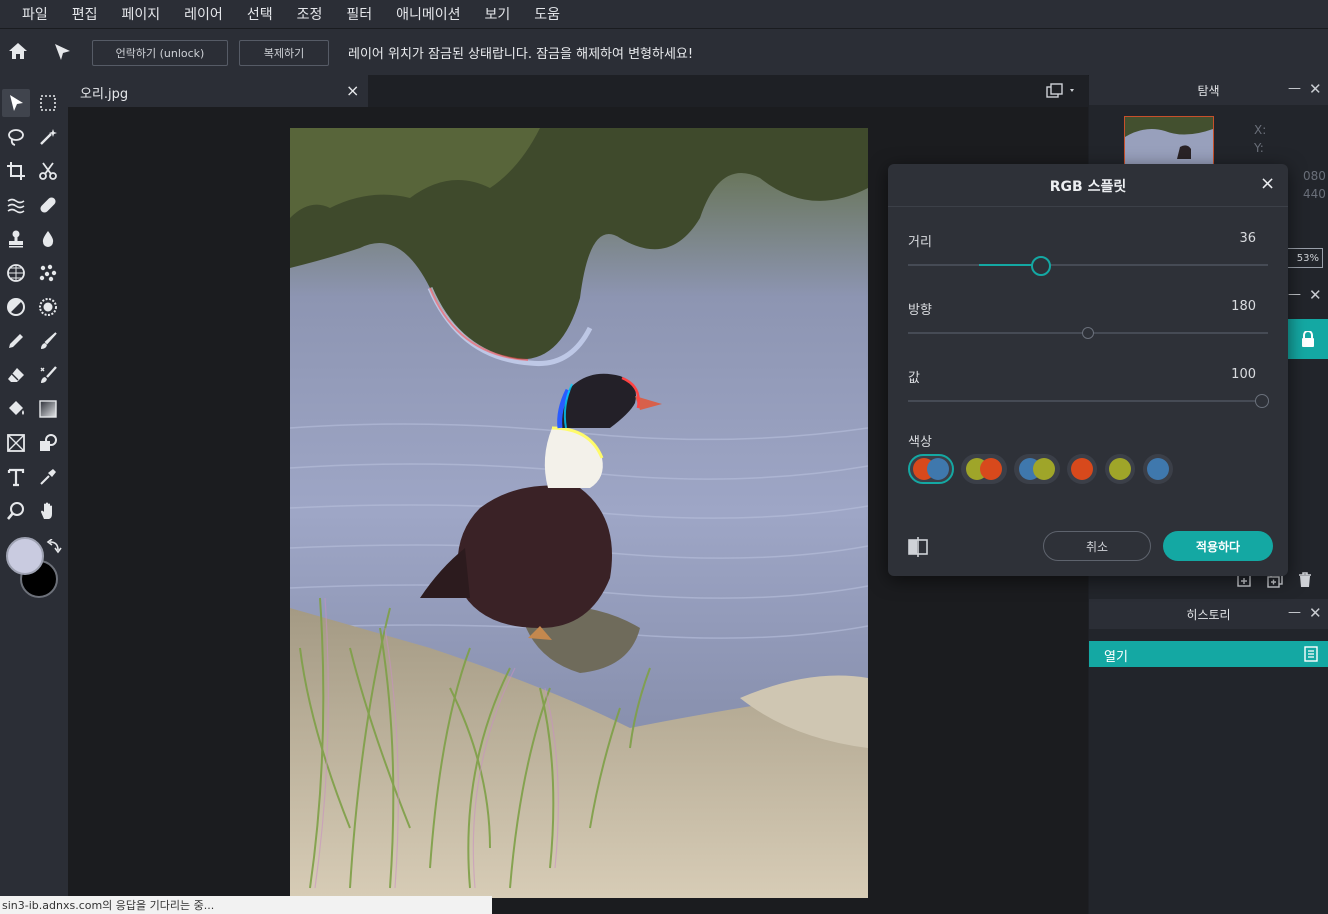  What do you see at coordinates (48, 205) in the screenshot?
I see `bandage-icon` at bounding box center [48, 205].